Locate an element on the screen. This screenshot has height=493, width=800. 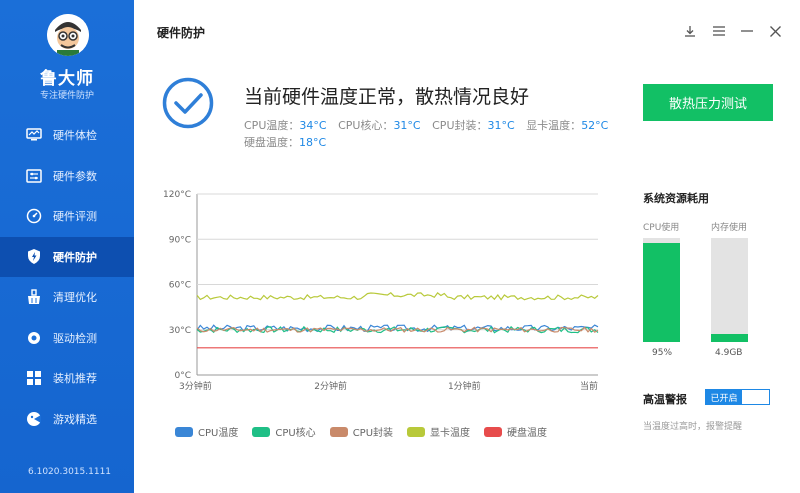
y-tick-label: 30°C is located at coordinates (180, 331).